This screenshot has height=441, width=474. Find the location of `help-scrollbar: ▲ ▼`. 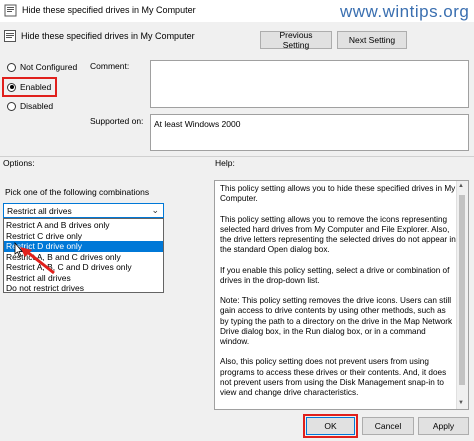

help-scrollbar: ▲ ▼ is located at coordinates (462, 295).